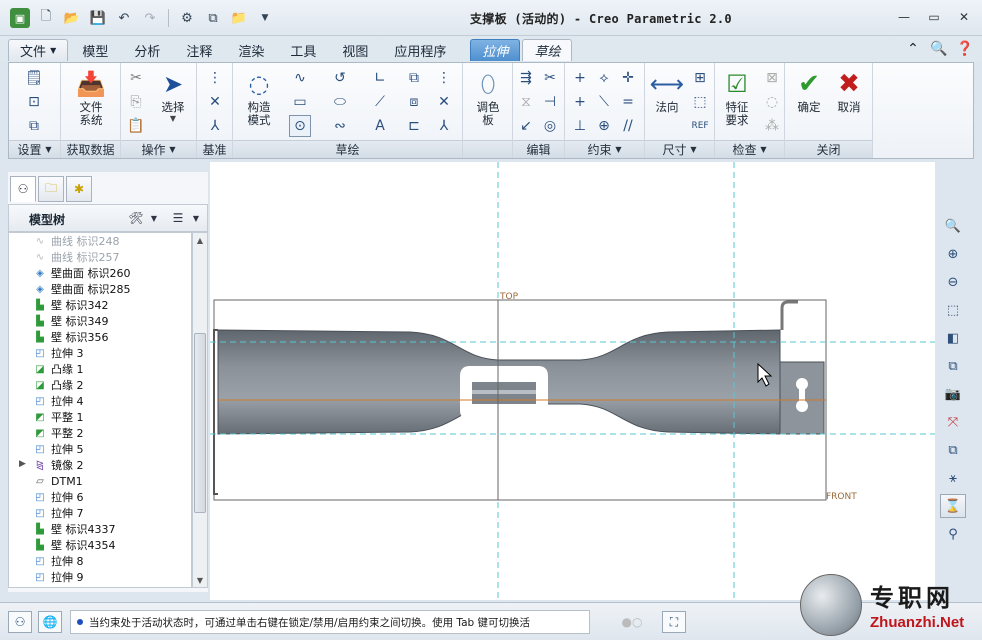 The width and height of the screenshot is (982, 640). I want to click on select-dropdown-icon: ▼, so click(173, 118).